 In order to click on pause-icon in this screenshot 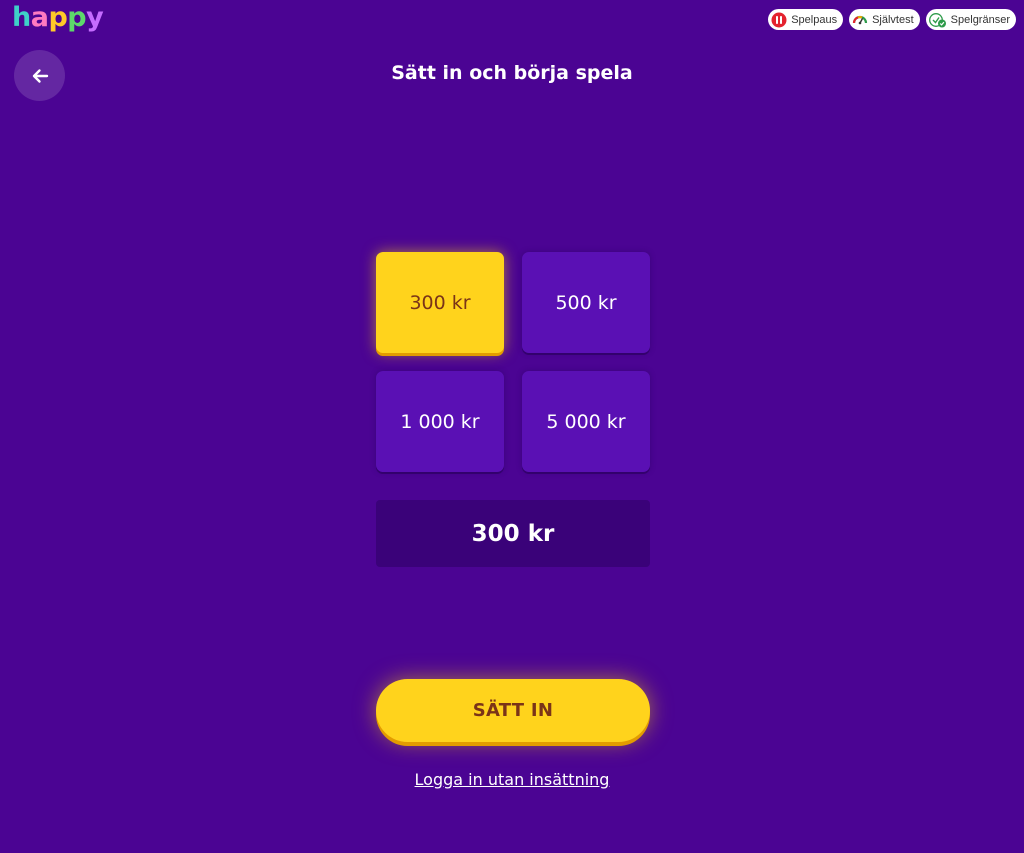, I will do `click(779, 19)`.